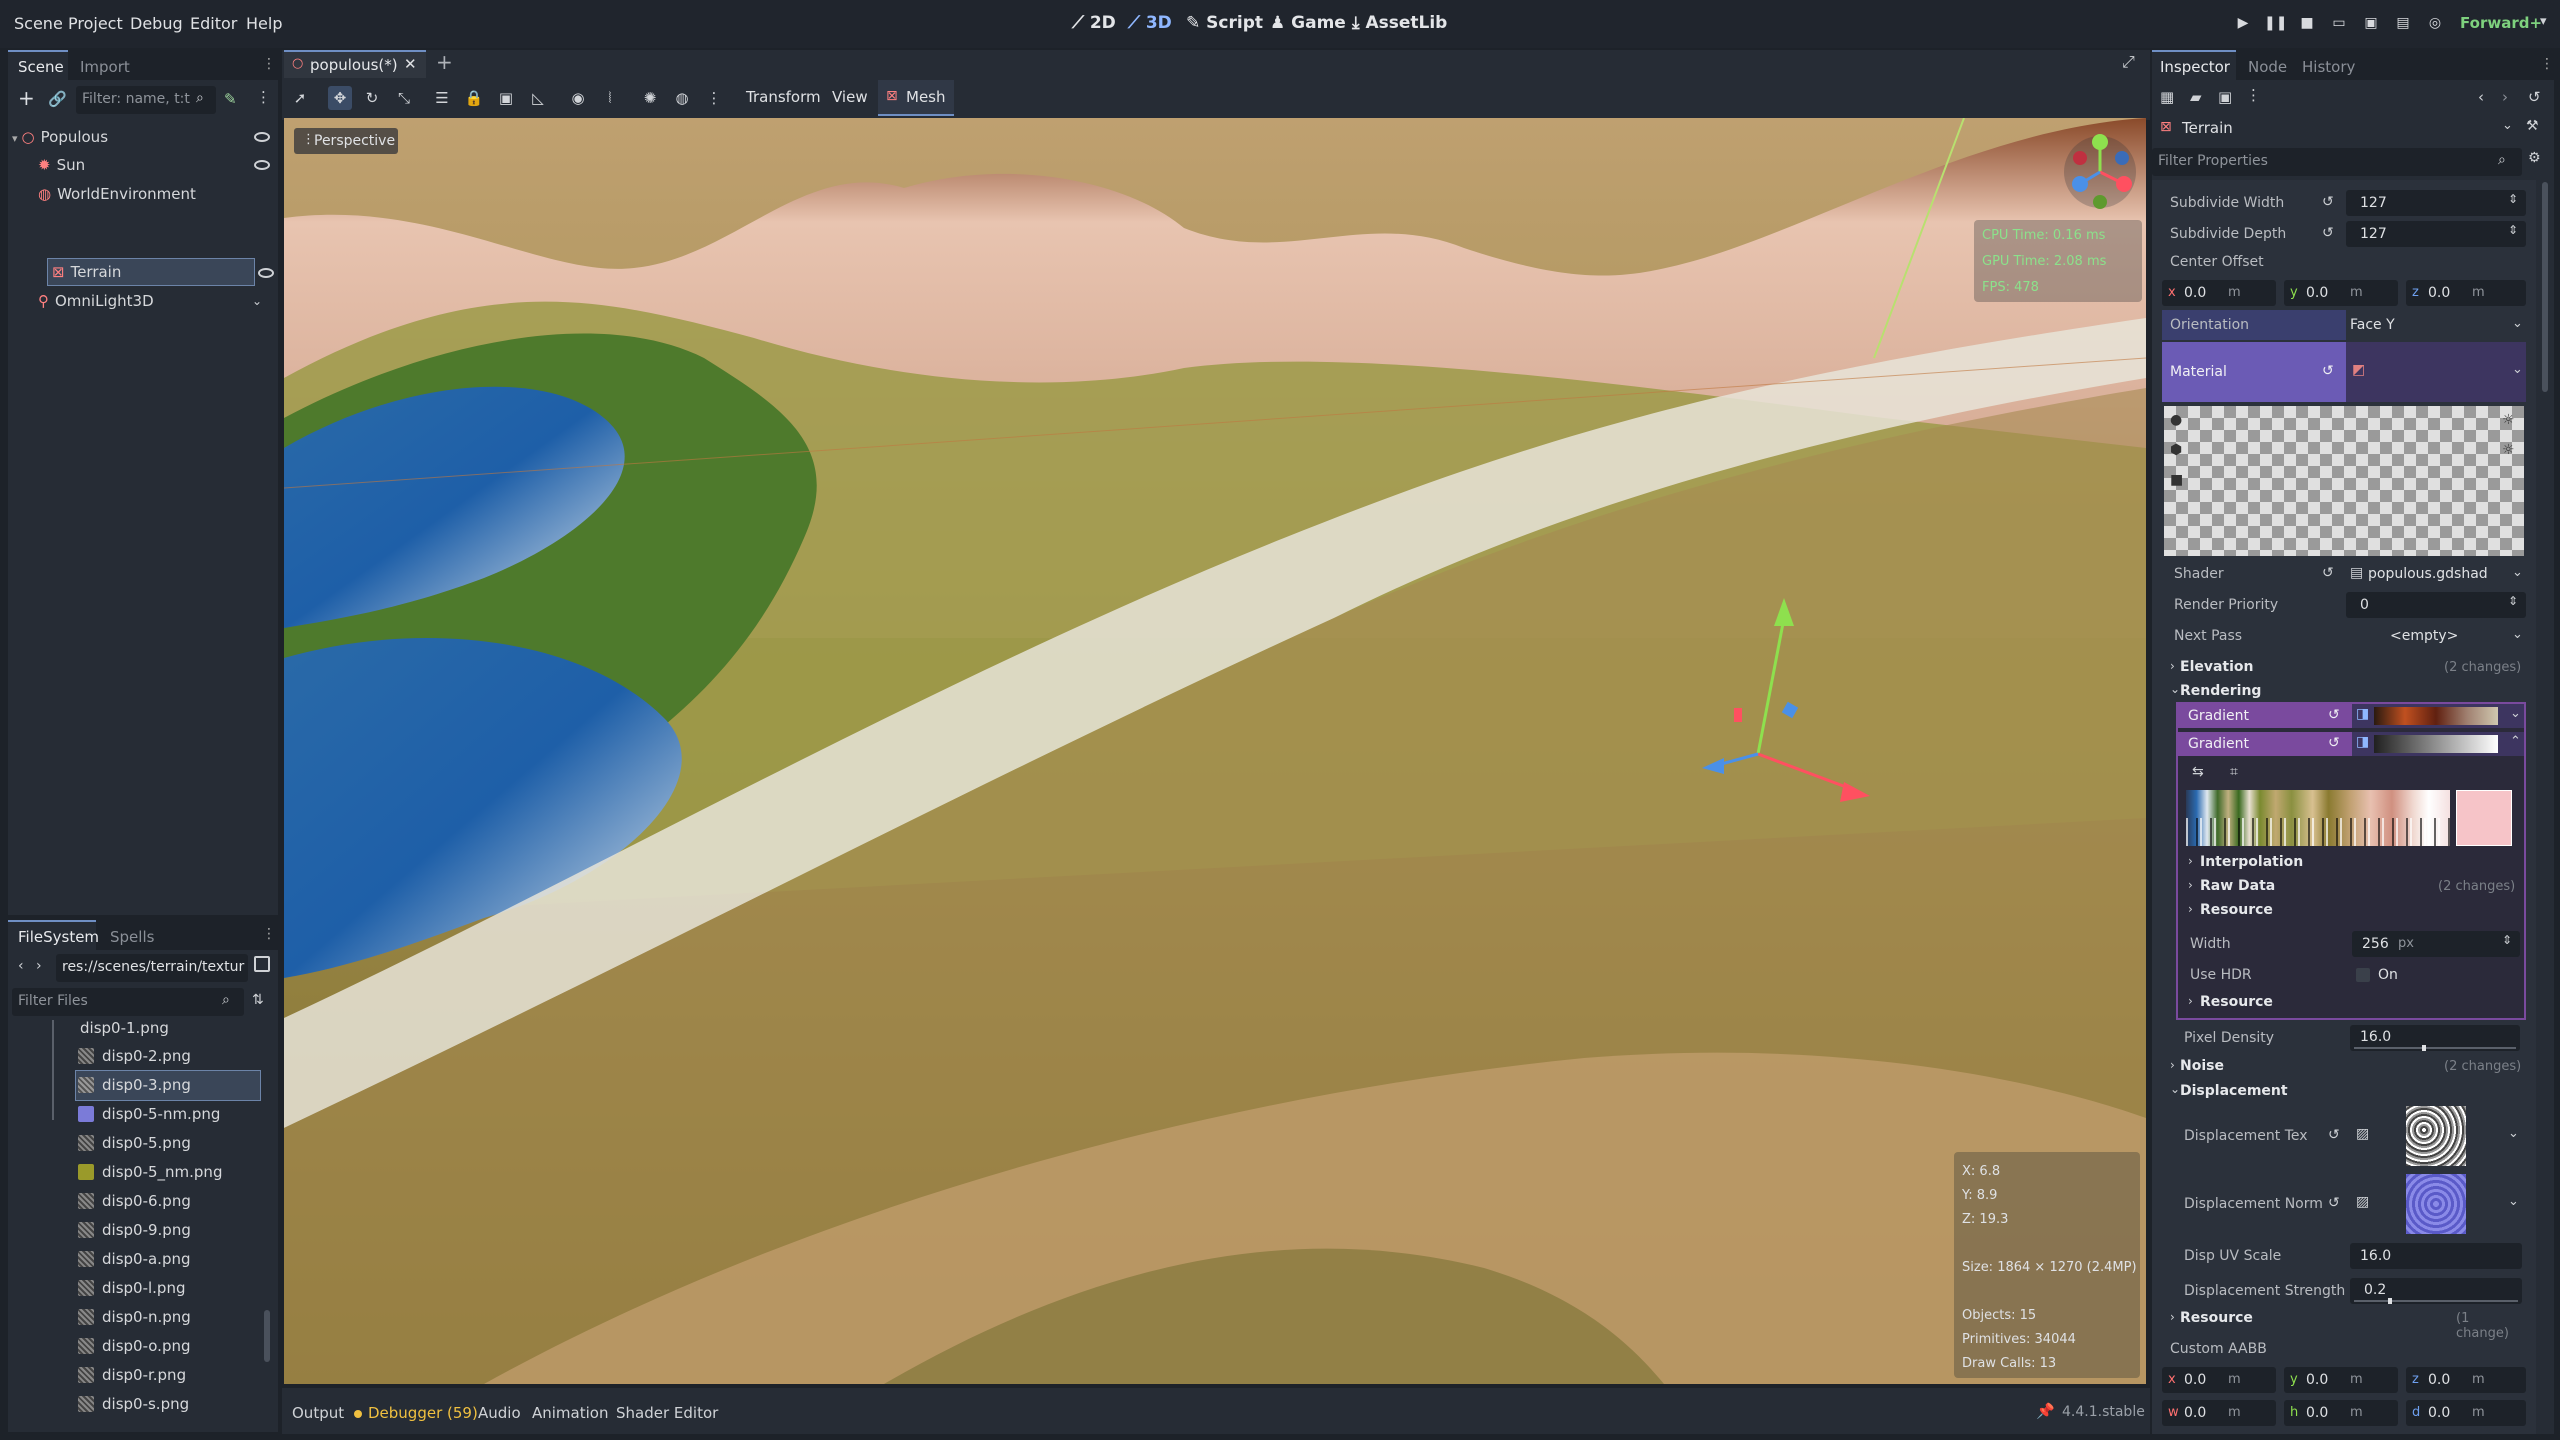  What do you see at coordinates (2337, 162) in the screenshot?
I see `filter-properties-input: Filter Properties ⌕` at bounding box center [2337, 162].